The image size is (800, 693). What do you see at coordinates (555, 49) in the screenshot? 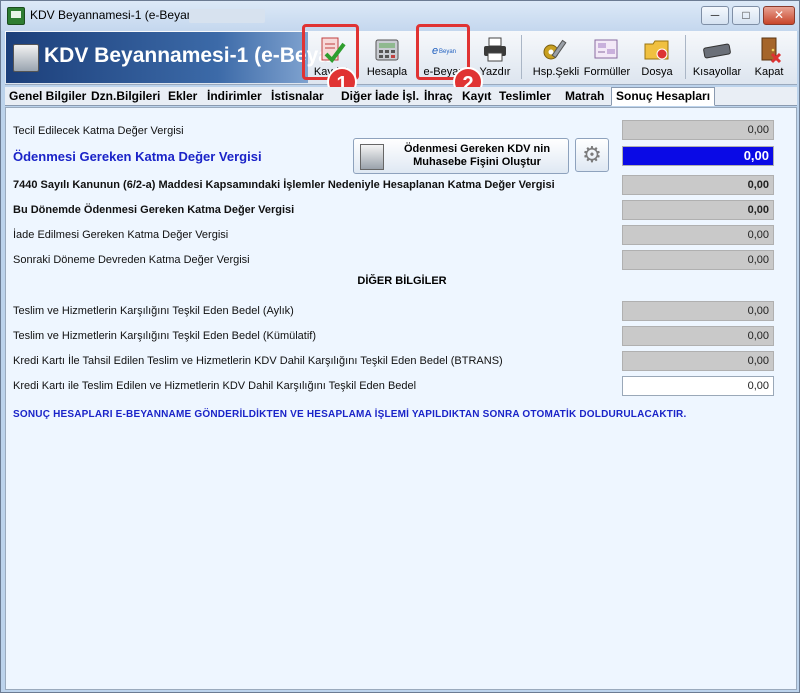
I see `tools-icon` at bounding box center [555, 49].